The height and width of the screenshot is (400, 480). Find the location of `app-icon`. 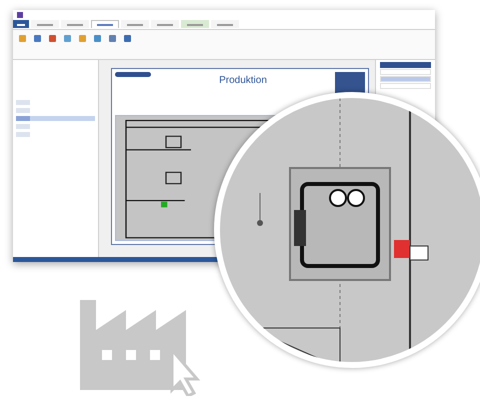

app-icon is located at coordinates (20, 15).